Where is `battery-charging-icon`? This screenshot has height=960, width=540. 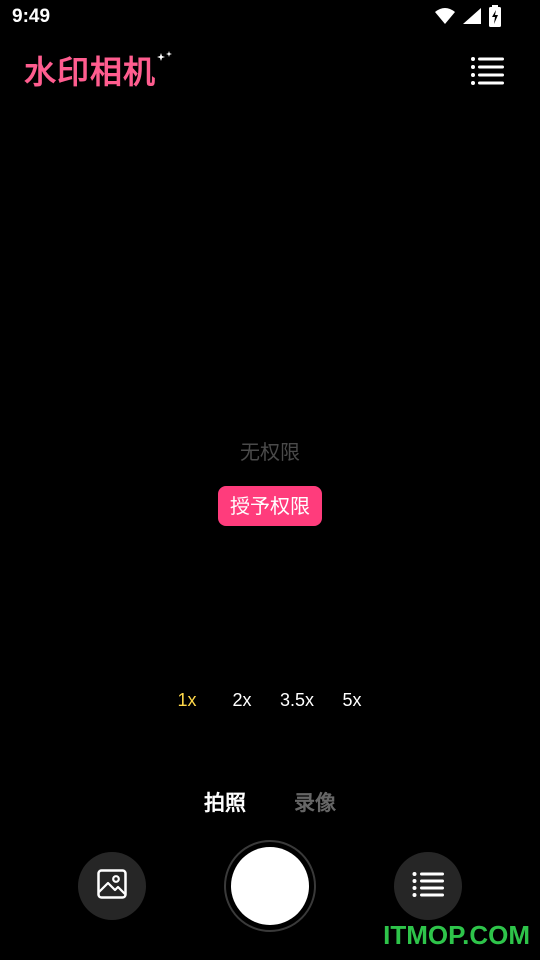 battery-charging-icon is located at coordinates (495, 18).